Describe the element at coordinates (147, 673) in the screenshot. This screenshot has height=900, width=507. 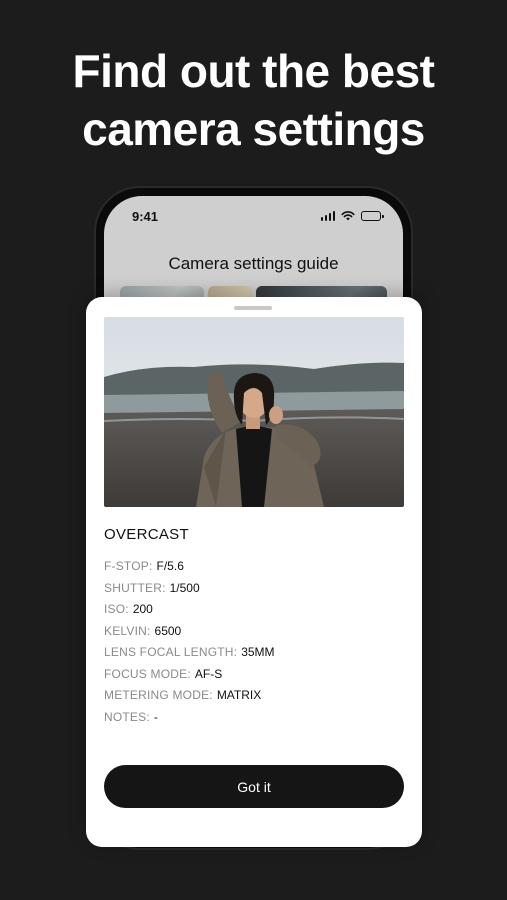
I see `focus-mode-label: FOCUS MODE:` at that location.